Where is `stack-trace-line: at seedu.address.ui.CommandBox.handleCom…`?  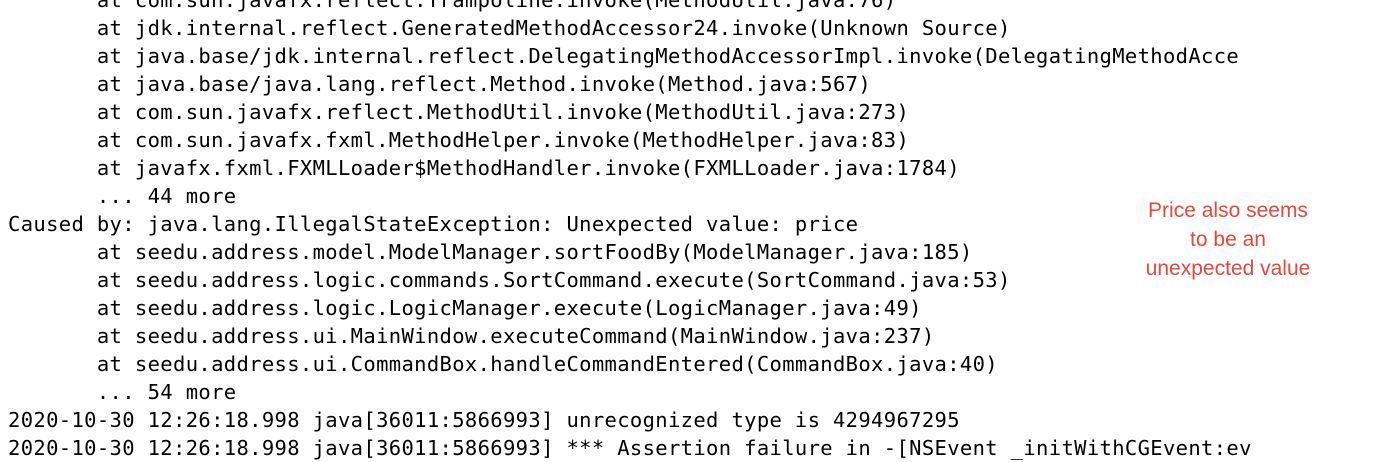 stack-trace-line: at seedu.address.ui.CommandBox.handleCom… is located at coordinates (503, 364).